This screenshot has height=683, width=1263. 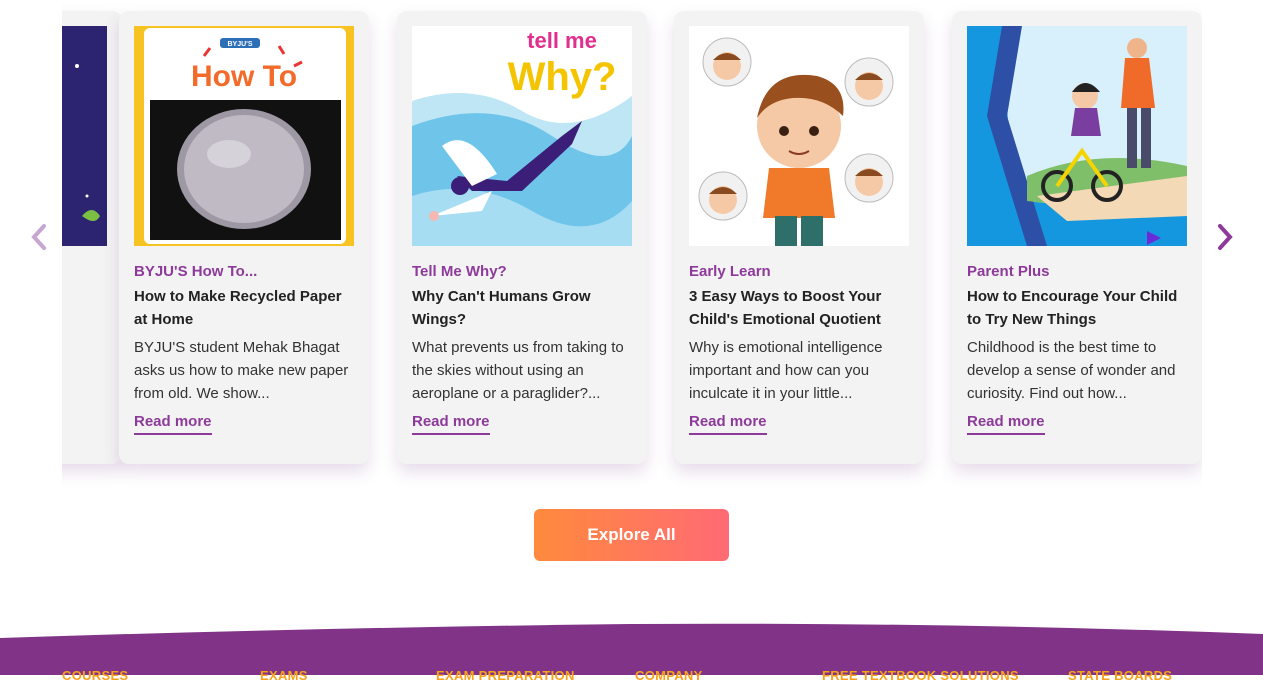 What do you see at coordinates (284, 675) in the screenshot?
I see `footer-heading-exams: EXAMS` at bounding box center [284, 675].